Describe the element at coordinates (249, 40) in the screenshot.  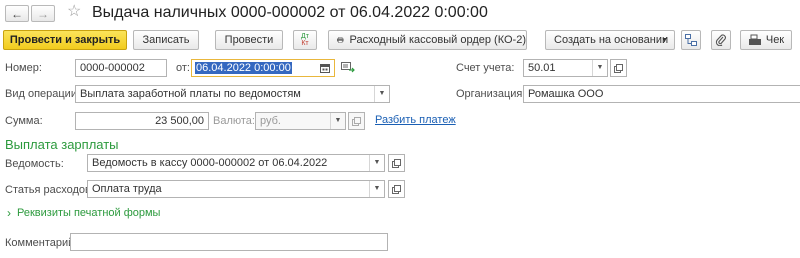
I see `post-button: Провести` at that location.